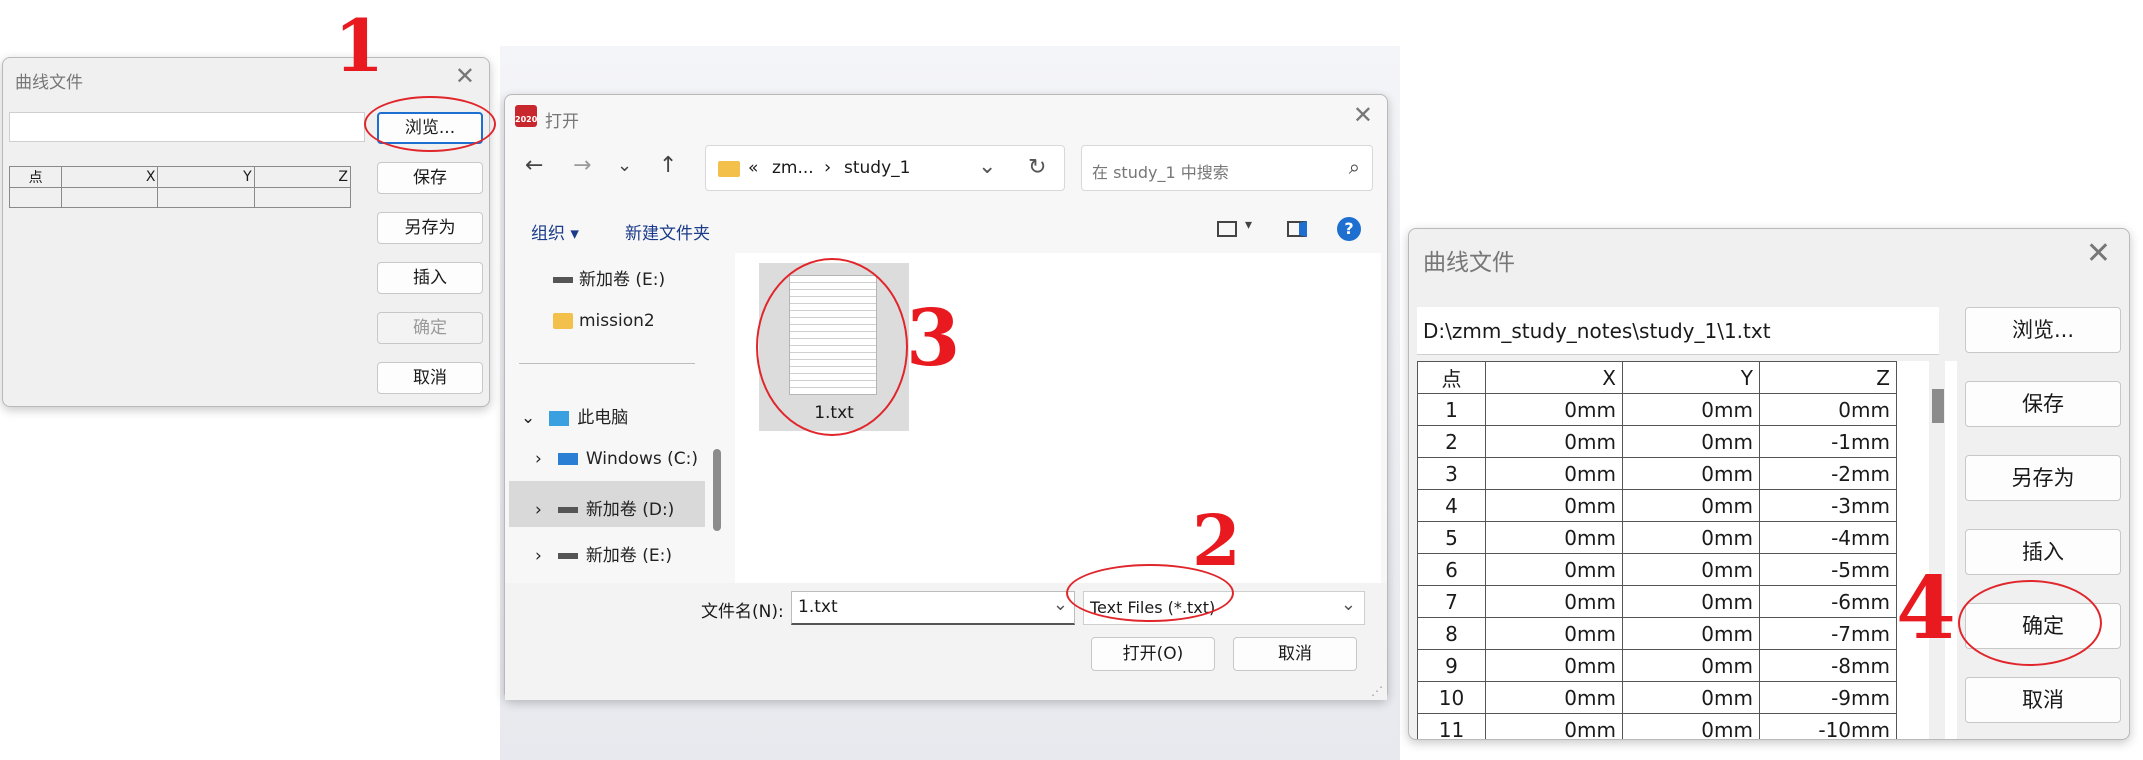  Describe the element at coordinates (1828, 537) in the screenshot. I see `z-value-cell: -4mm` at that location.